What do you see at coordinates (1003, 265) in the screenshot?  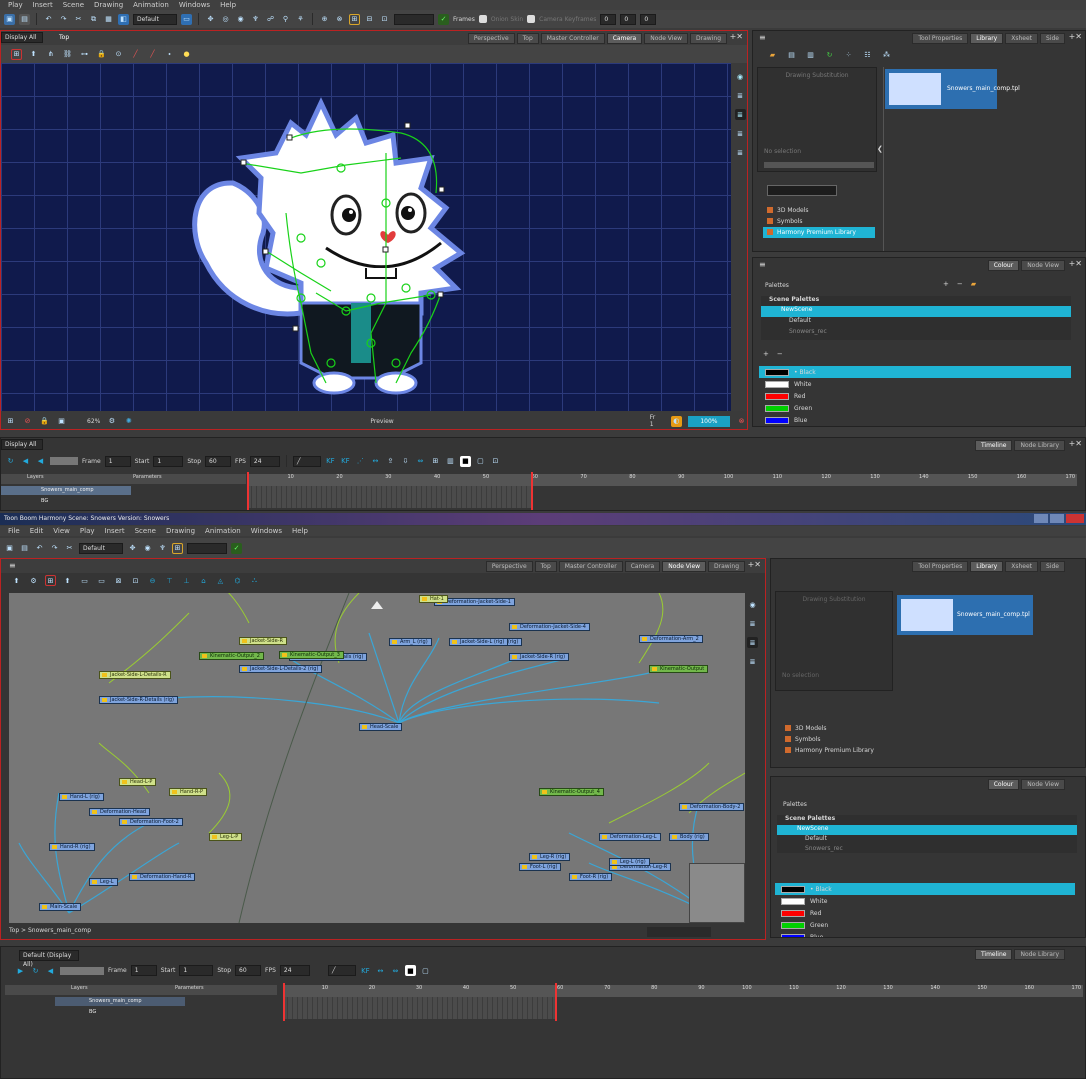 I see `tab-colour: Colour` at bounding box center [1003, 265].